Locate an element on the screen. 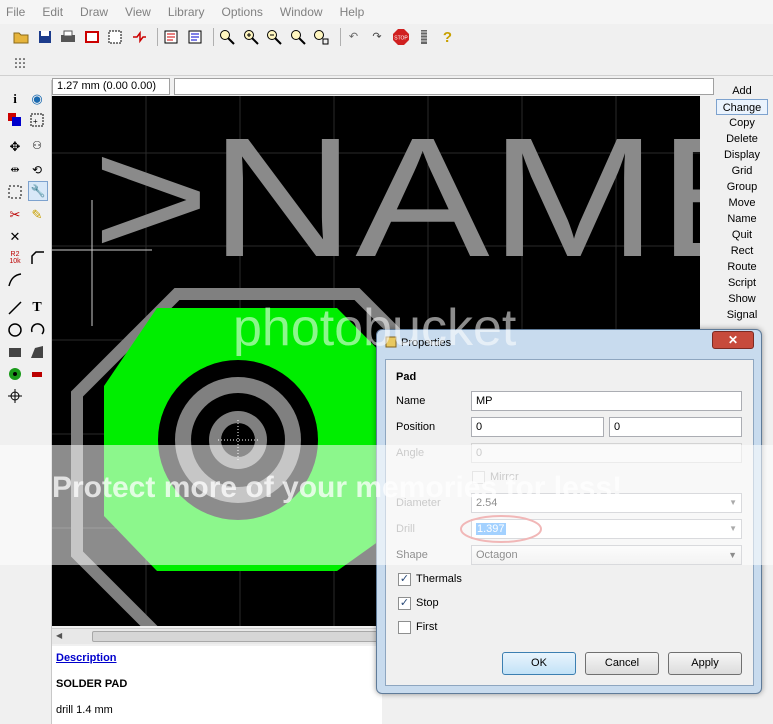 The height and width of the screenshot is (724, 773). name-field: MP is located at coordinates (606, 401).